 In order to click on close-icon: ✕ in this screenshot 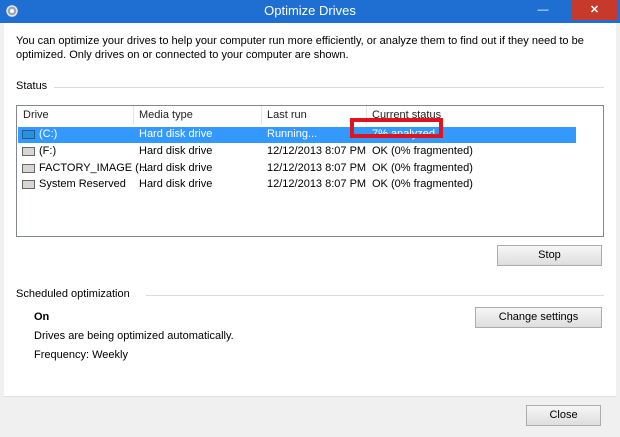, I will do `click(594, 10)`.